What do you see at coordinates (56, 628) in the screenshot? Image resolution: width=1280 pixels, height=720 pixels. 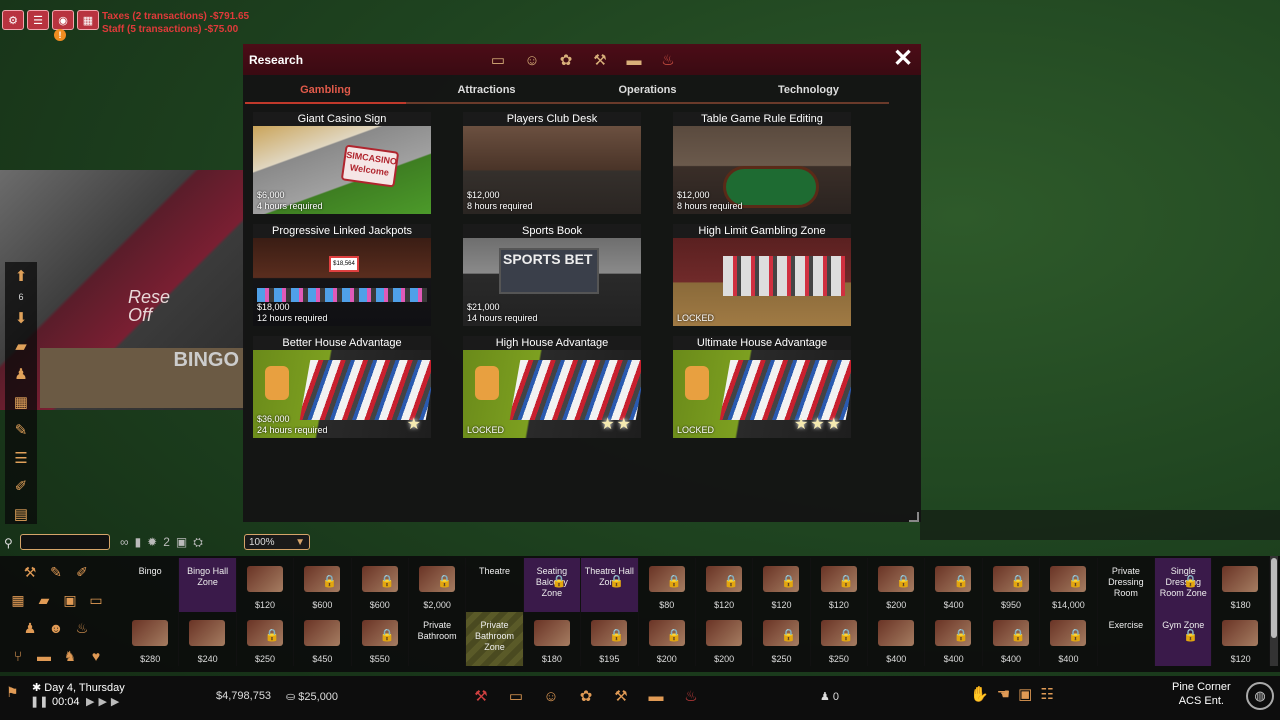 I see `mask-icon: ☻` at bounding box center [56, 628].